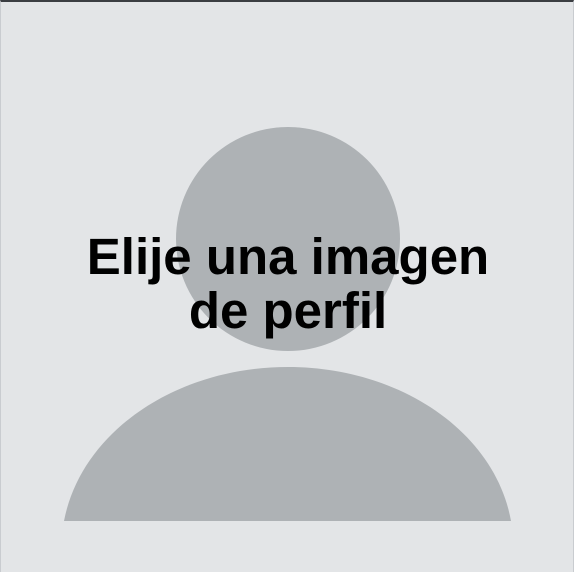 This screenshot has width=574, height=572. I want to click on prompt-line-2: de perfil, so click(288, 310).